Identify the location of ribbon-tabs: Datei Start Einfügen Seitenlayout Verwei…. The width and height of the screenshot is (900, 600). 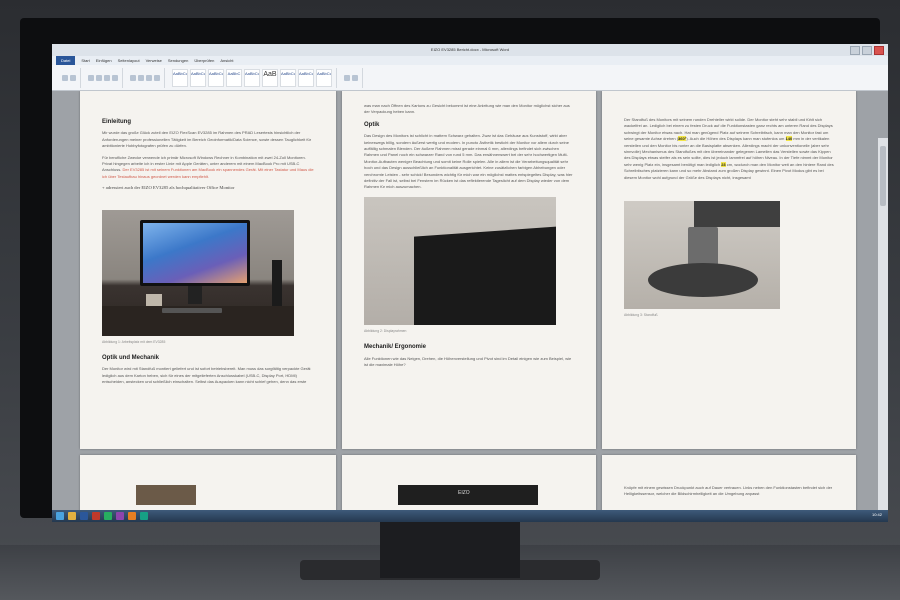
(470, 60).